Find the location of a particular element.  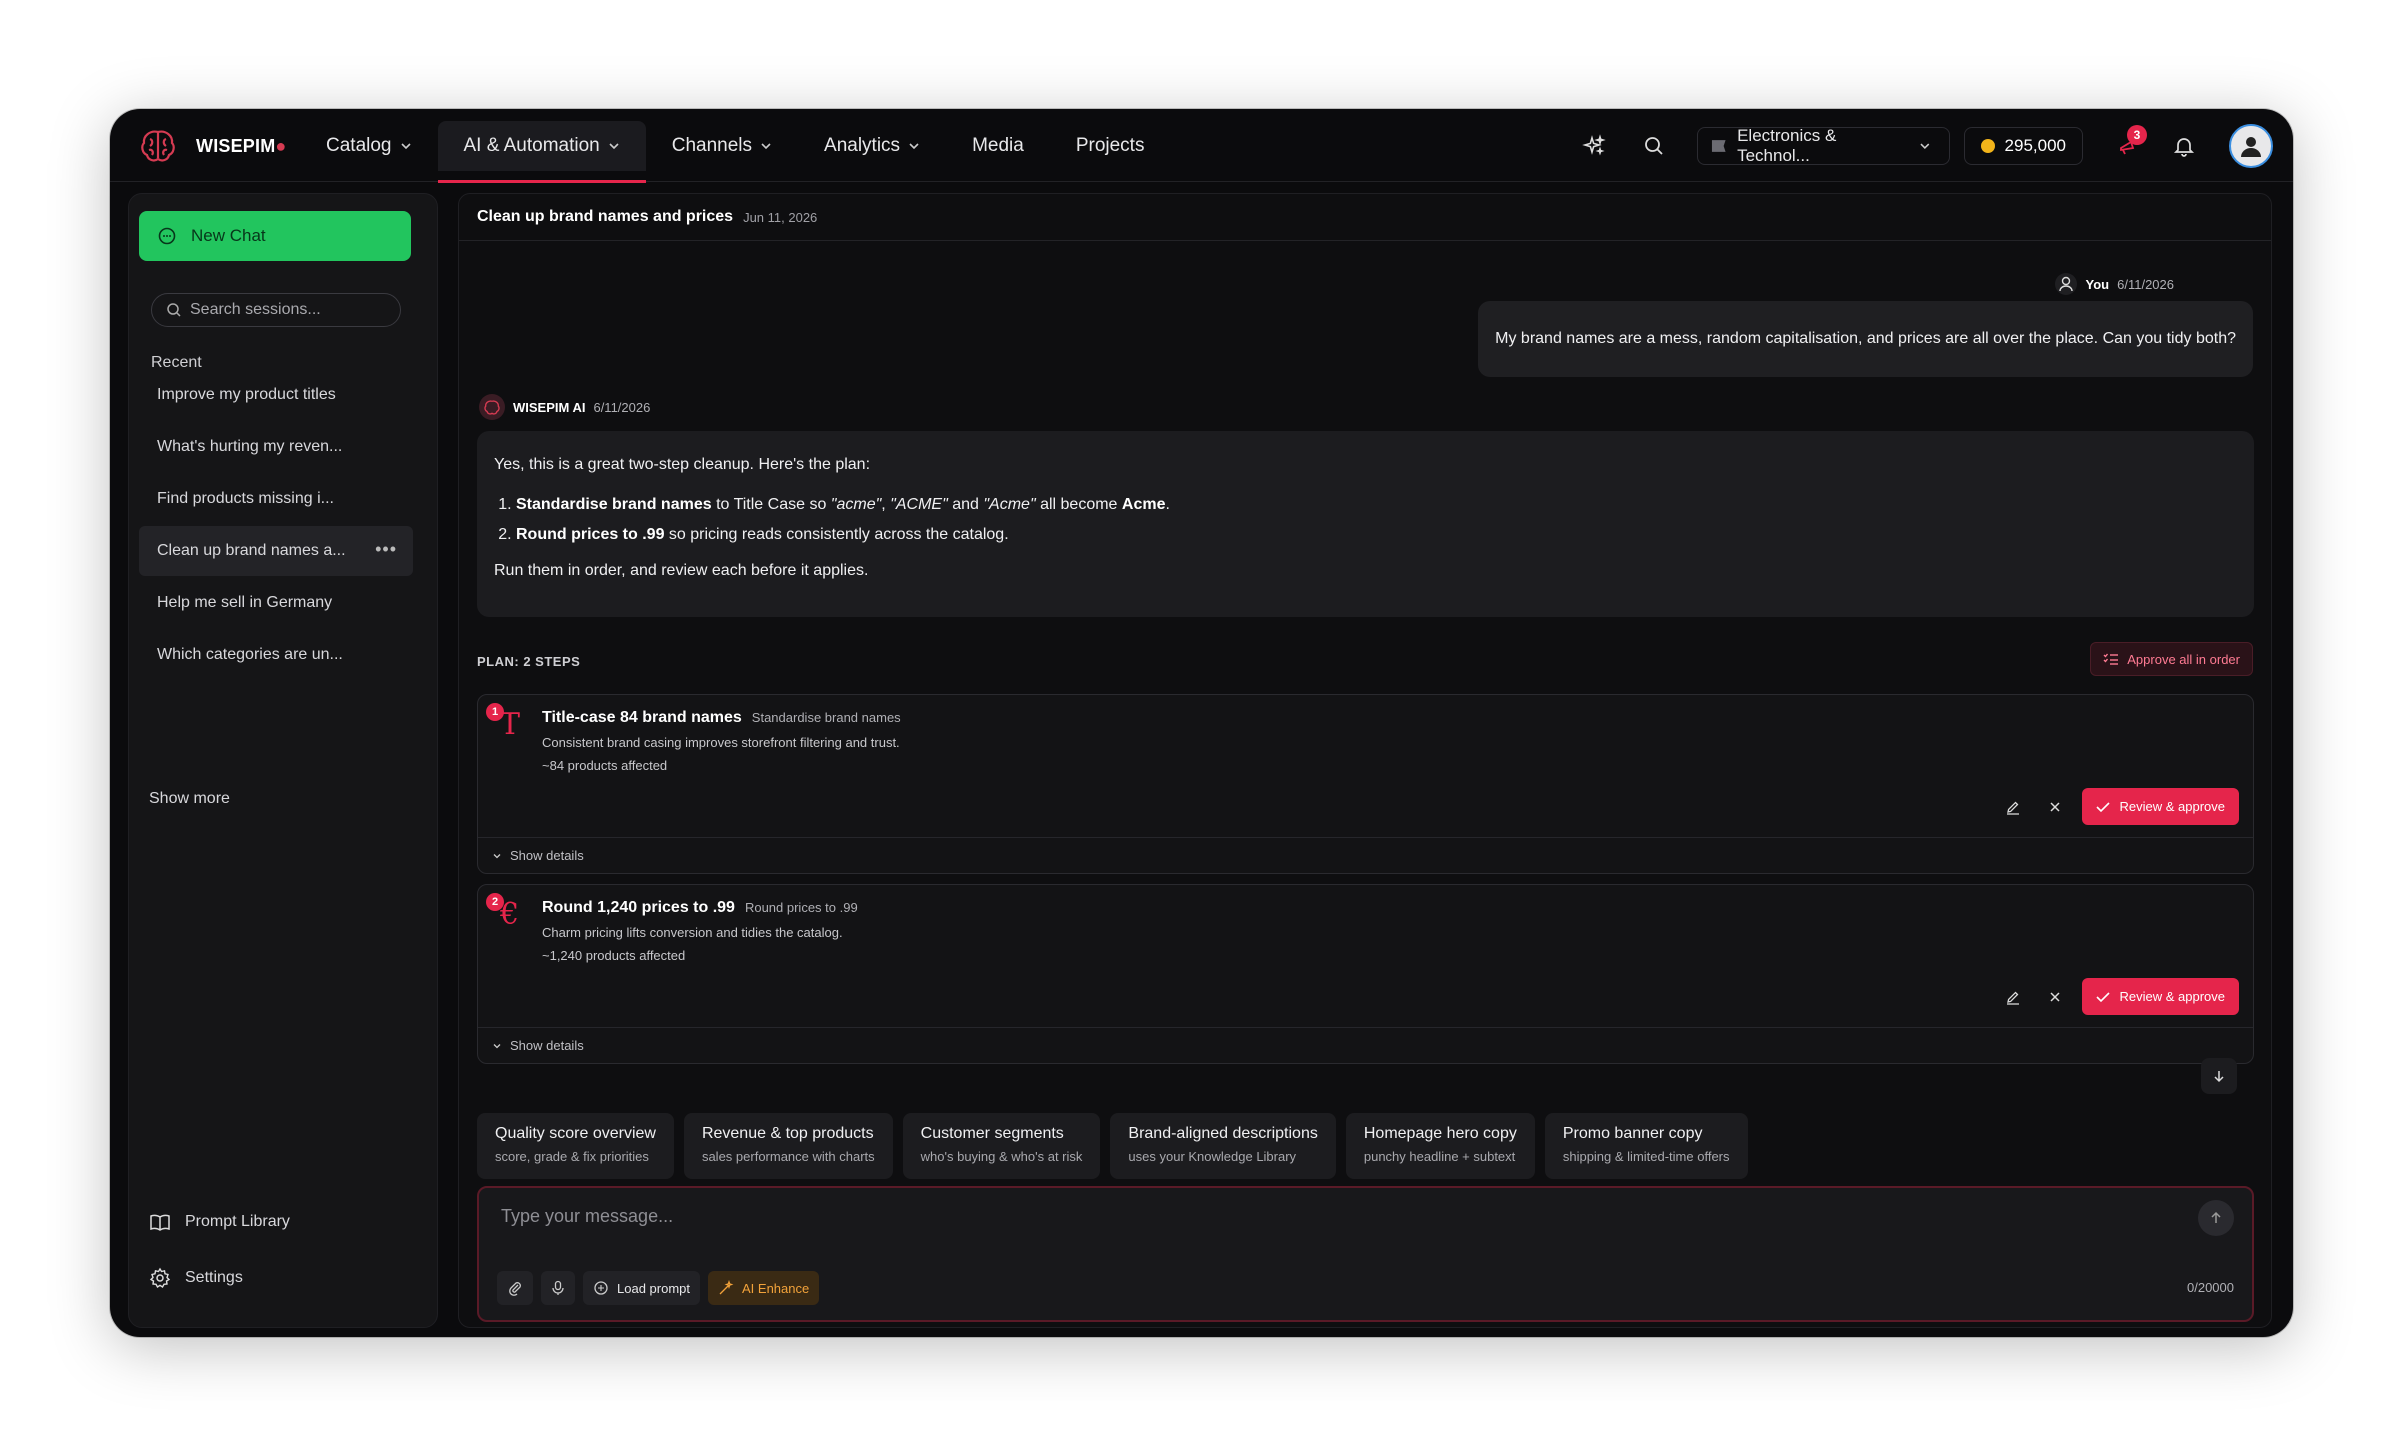

notification-count-badge: 3 is located at coordinates (2137, 135).